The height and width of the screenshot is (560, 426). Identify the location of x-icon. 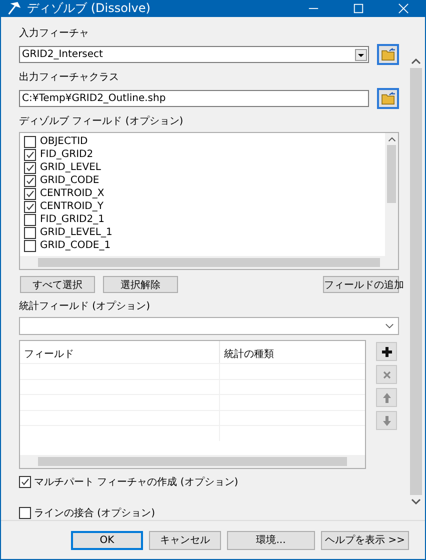
(386, 374).